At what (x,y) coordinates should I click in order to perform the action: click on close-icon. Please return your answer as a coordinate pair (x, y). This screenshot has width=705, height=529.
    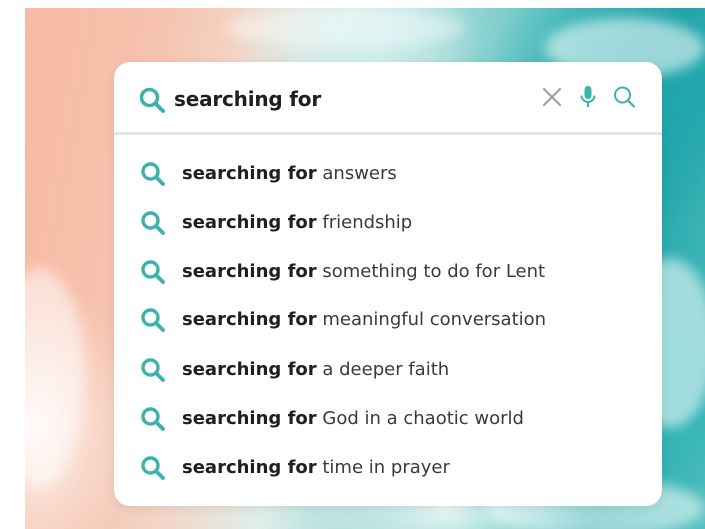
    Looking at the image, I should click on (552, 97).